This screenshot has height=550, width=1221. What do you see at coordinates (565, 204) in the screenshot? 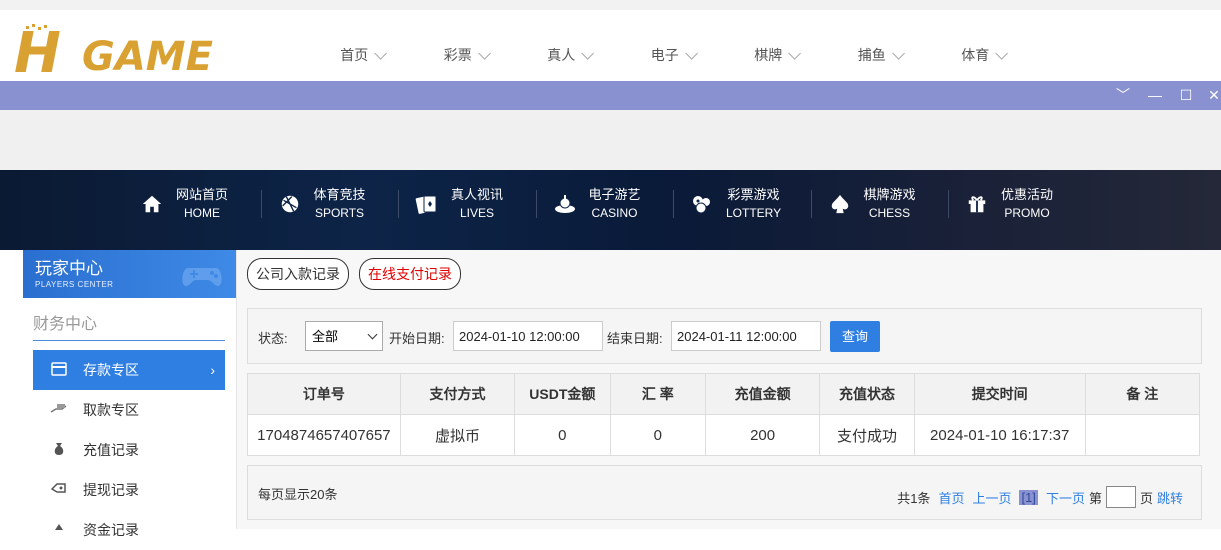
I see `slot-icon` at bounding box center [565, 204].